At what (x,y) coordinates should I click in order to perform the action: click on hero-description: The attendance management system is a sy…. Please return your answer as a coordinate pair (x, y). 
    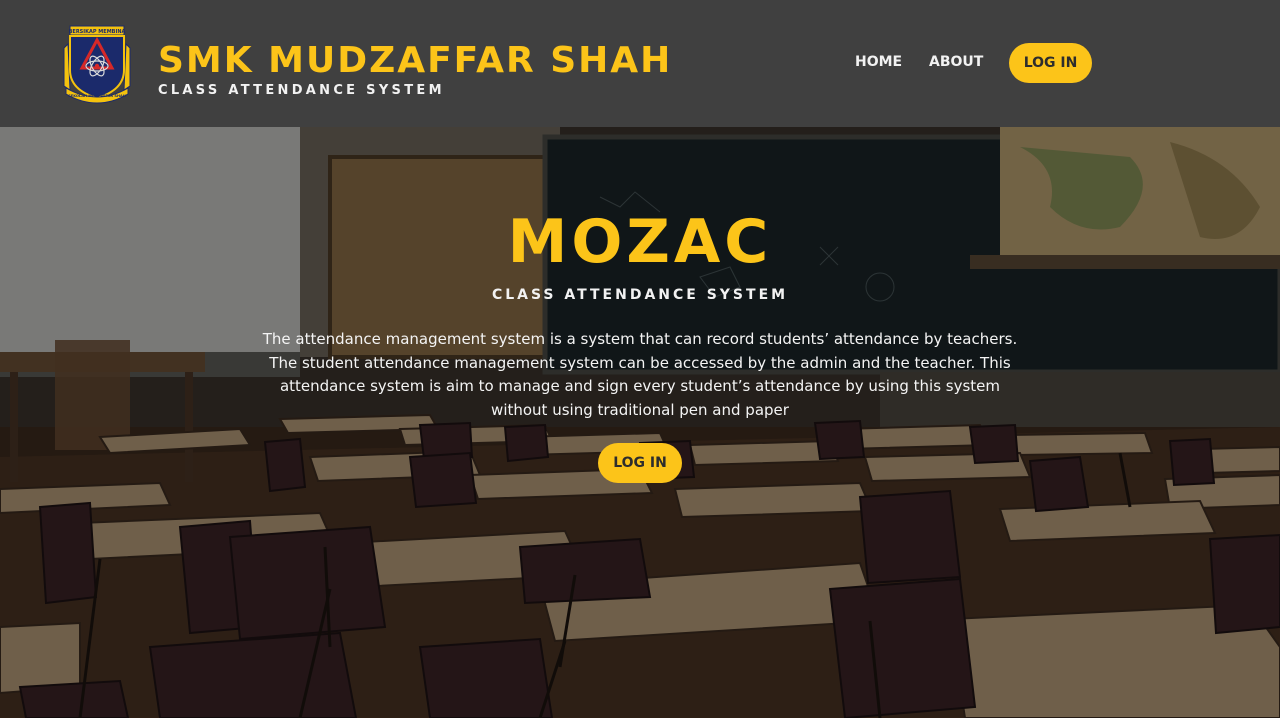
    Looking at the image, I should click on (640, 374).